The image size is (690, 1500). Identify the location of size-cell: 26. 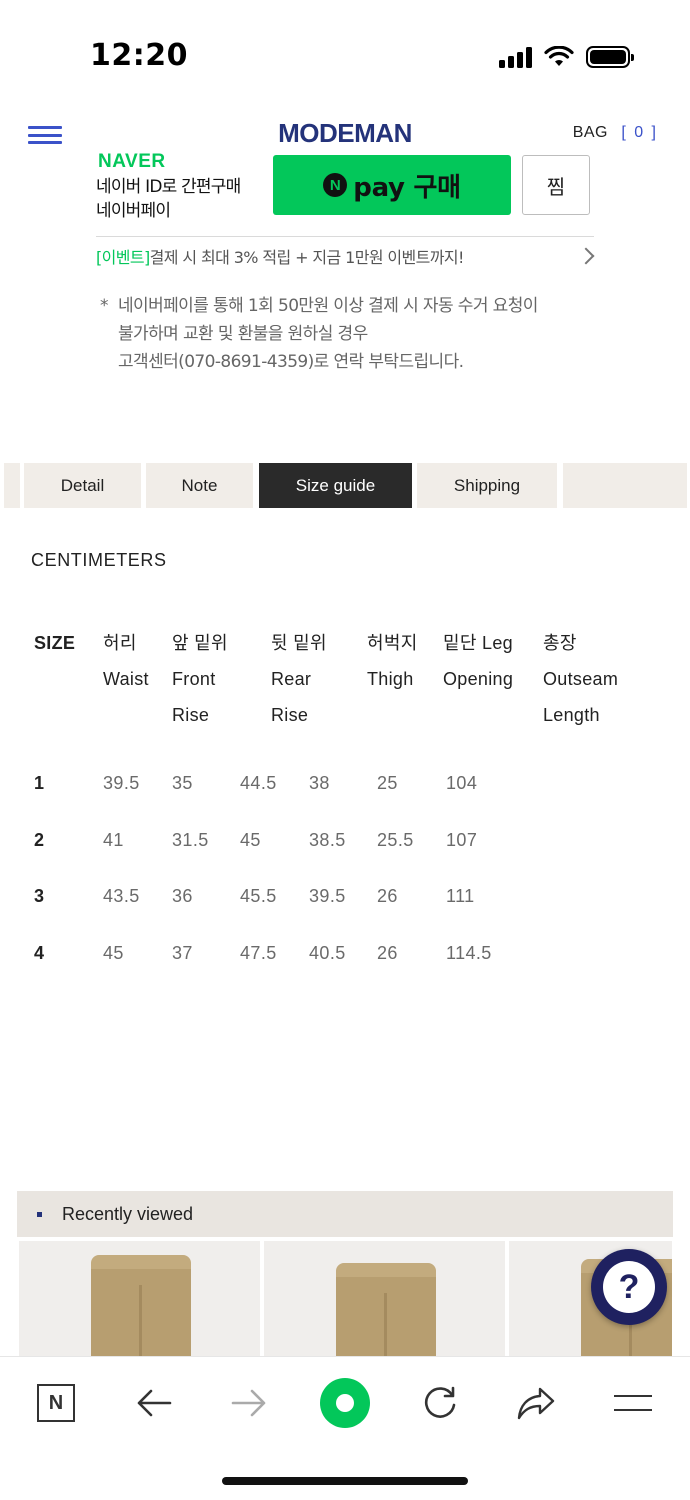
(387, 953).